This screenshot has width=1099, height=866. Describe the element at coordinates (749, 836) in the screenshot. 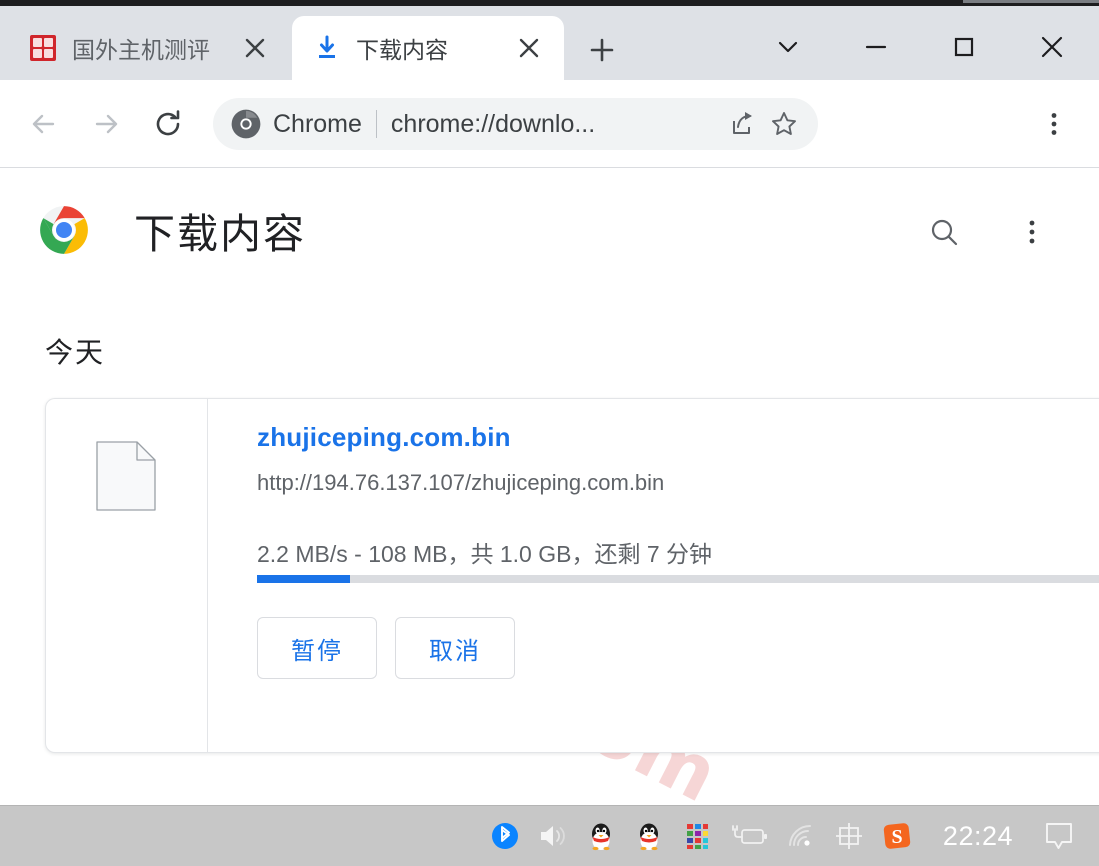

I see `battery-charging-icon` at that location.